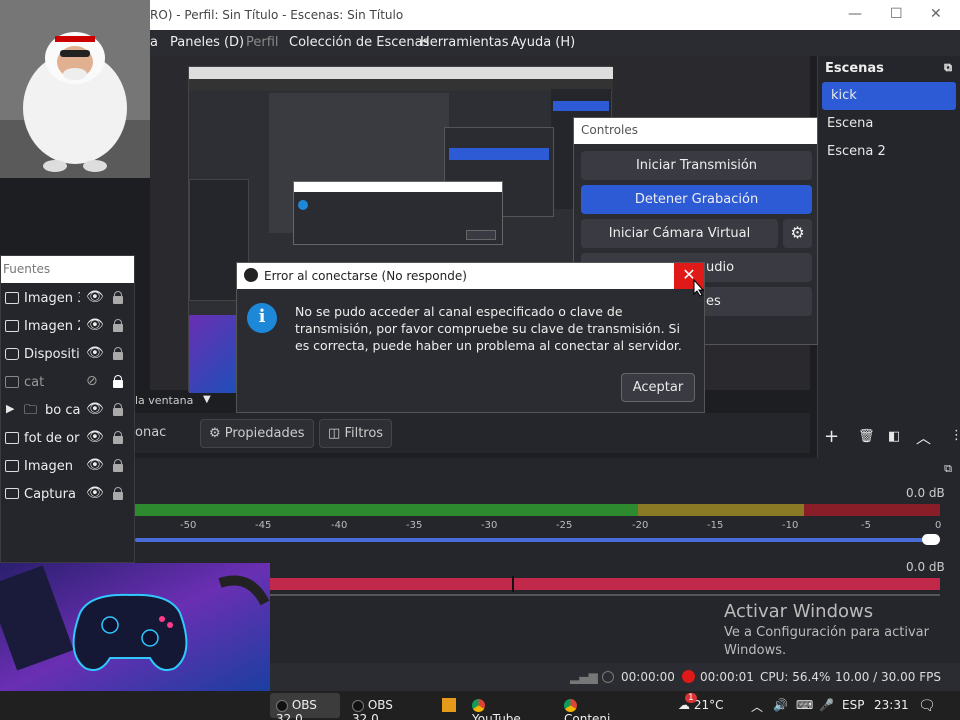 The image size is (960, 720). Describe the element at coordinates (889, 96) in the screenshot. I see `scene-item-kick: kick` at that location.